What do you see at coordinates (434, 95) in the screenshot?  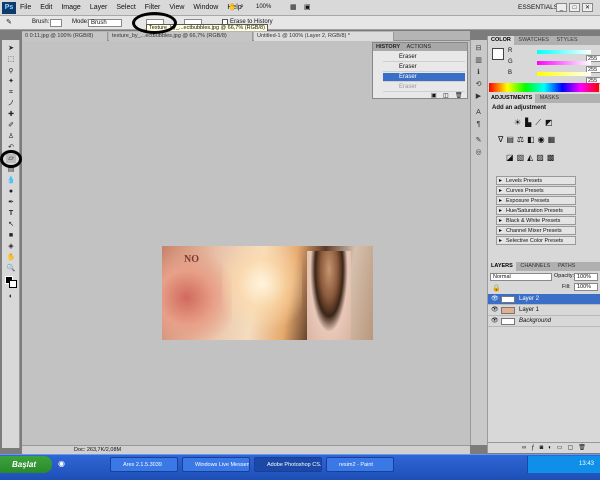 I see `new-document-from-state-icon: ▣` at bounding box center [434, 95].